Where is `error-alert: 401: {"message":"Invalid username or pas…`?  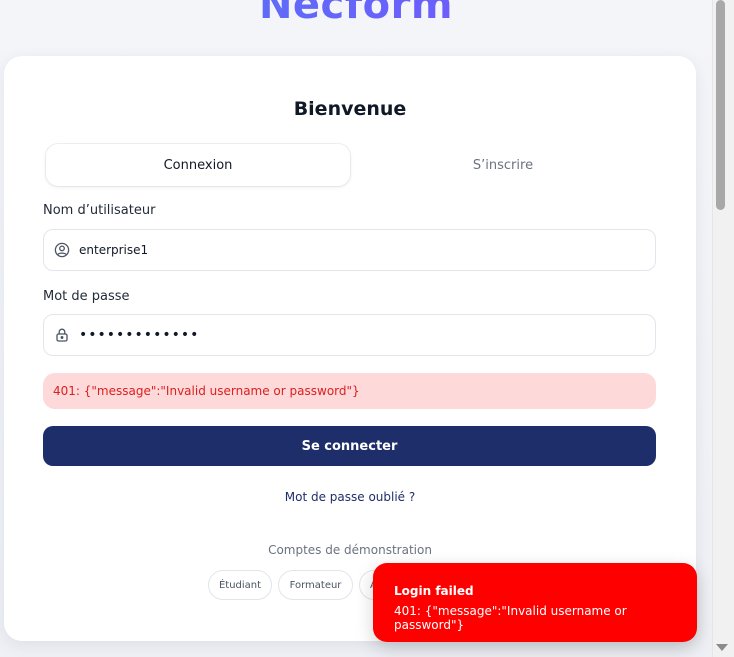
error-alert: 401: {"message":"Invalid username or pas… is located at coordinates (349, 391).